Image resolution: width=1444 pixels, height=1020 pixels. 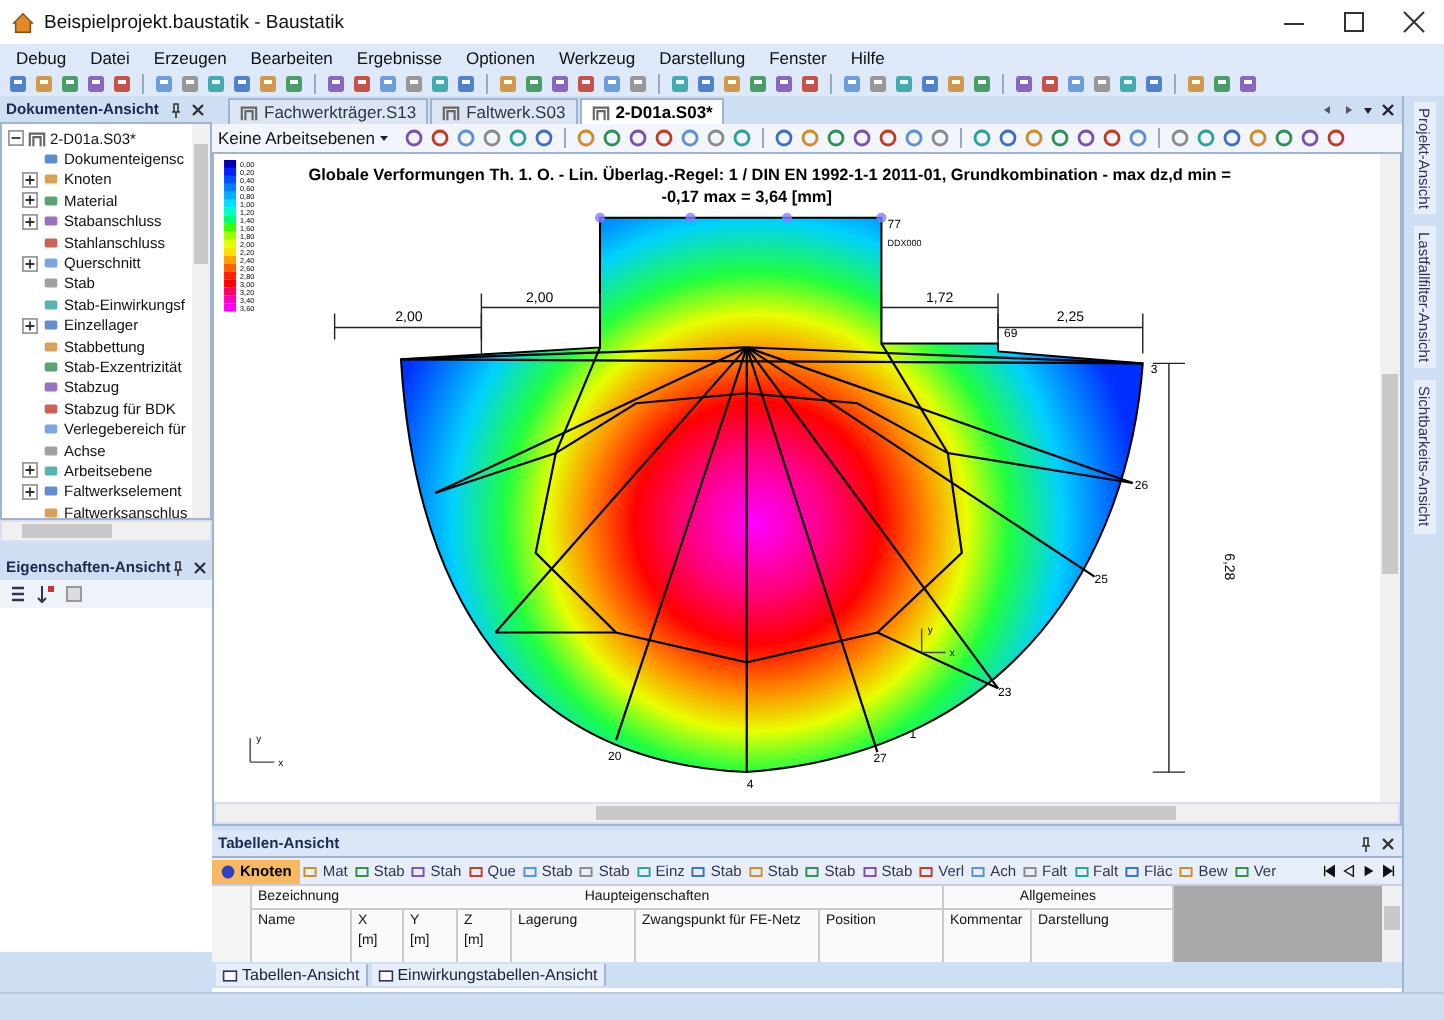 I want to click on menu-item: Darstellung, so click(x=702, y=58).